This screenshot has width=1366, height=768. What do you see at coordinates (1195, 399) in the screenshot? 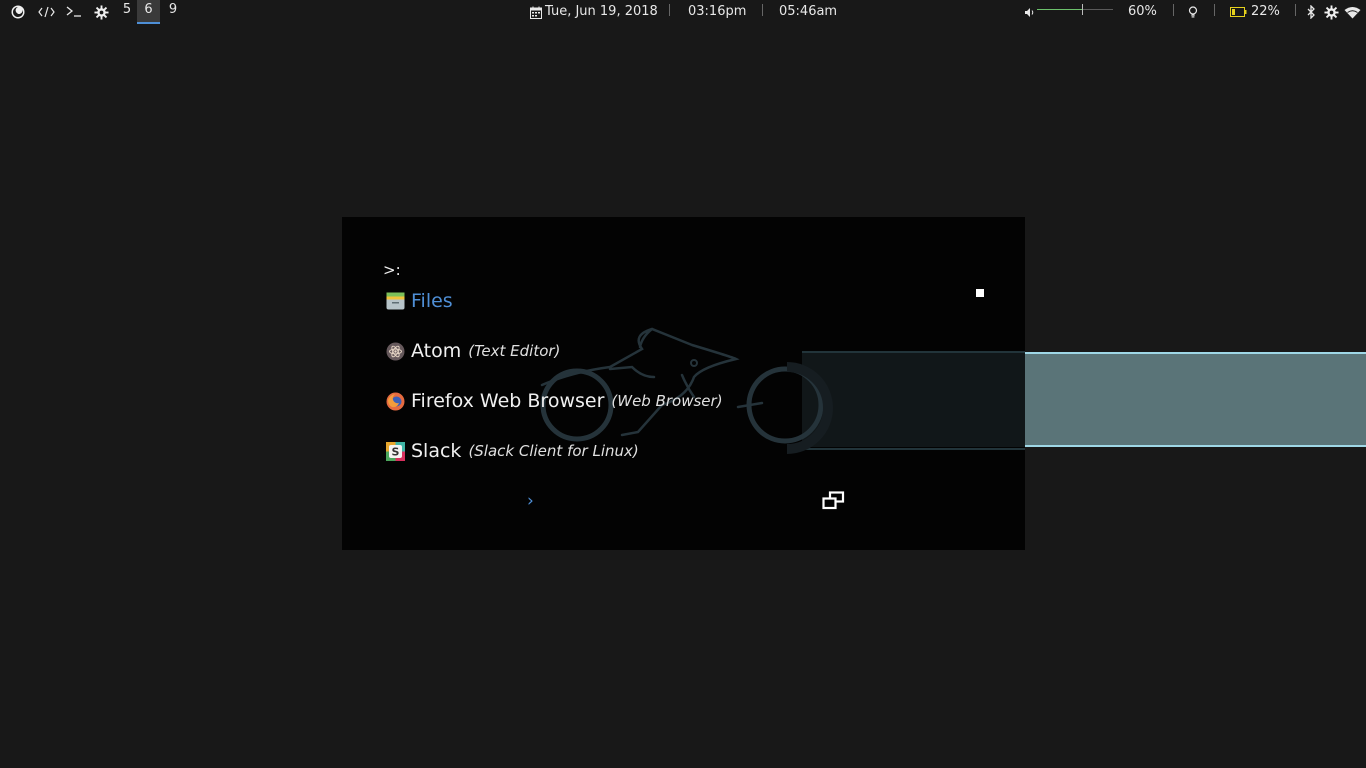
I see `light-trail` at bounding box center [1195, 399].